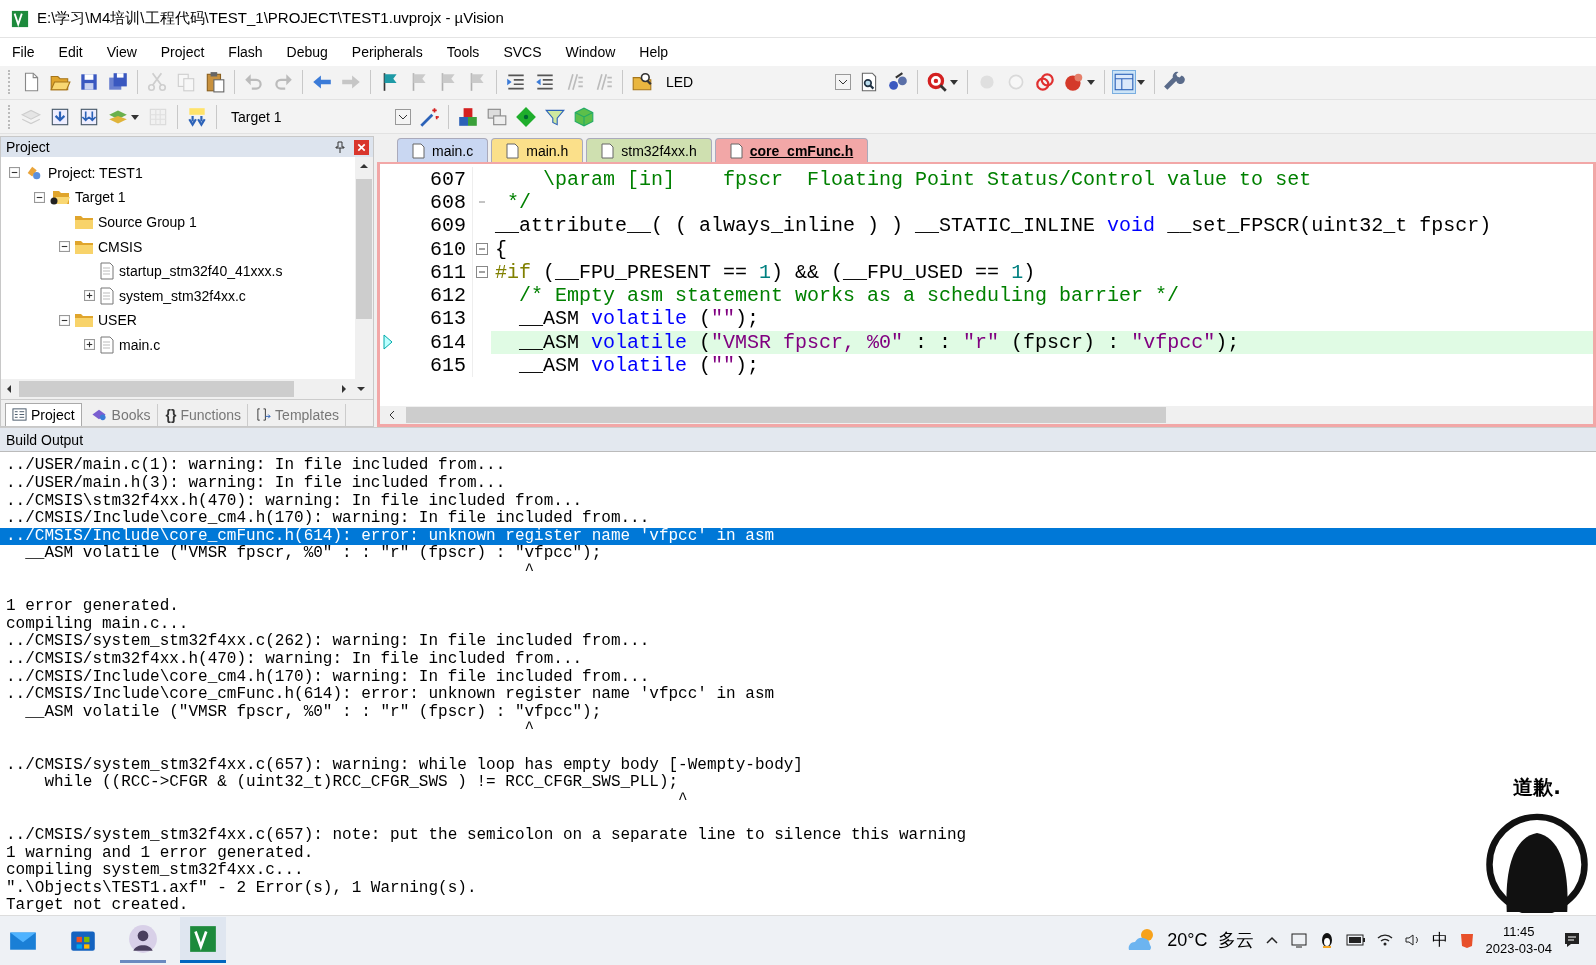  I want to click on clock-date: 2023-03-04, so click(1518, 949).